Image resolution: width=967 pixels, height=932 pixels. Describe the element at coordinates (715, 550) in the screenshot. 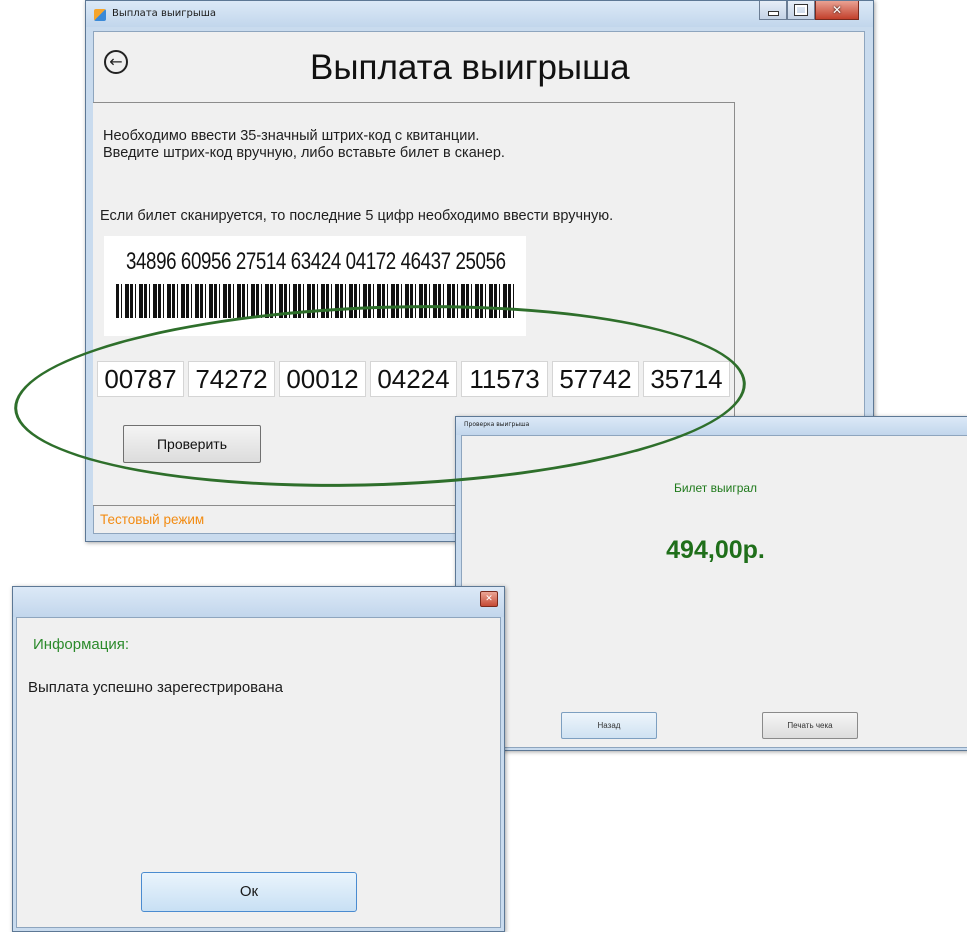

I see `win-amount: 494,00р.` at that location.